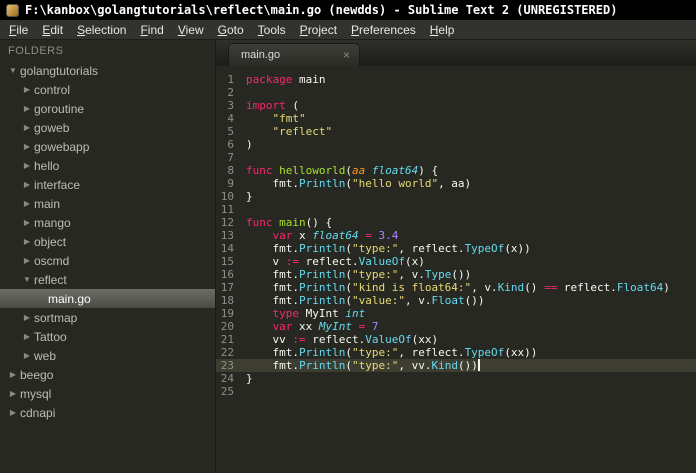 This screenshot has height=473, width=696. I want to click on tree-item-label: mysql, so click(36, 393).